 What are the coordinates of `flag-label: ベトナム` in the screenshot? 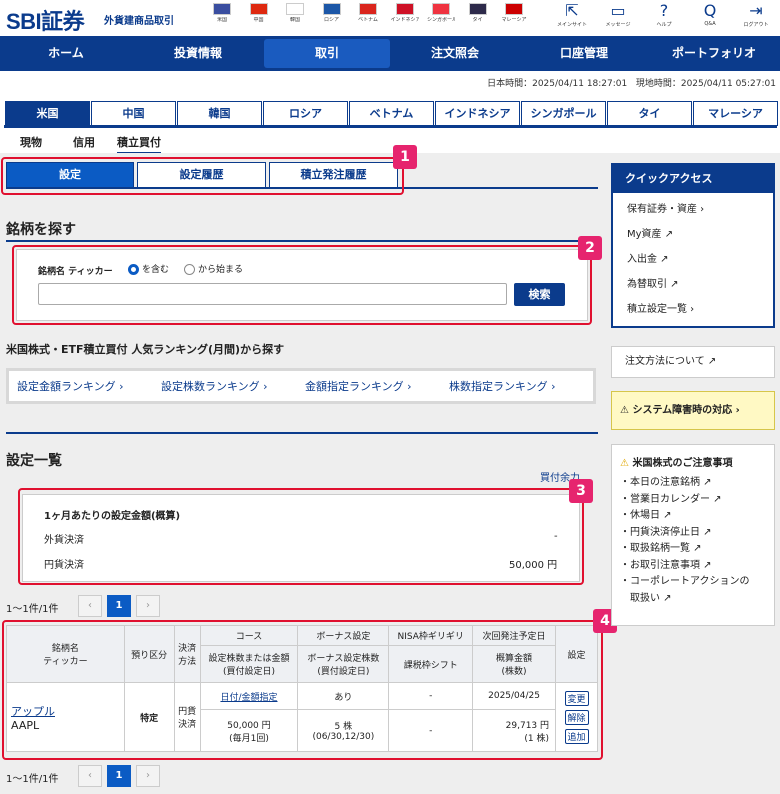 It's located at (368, 20).